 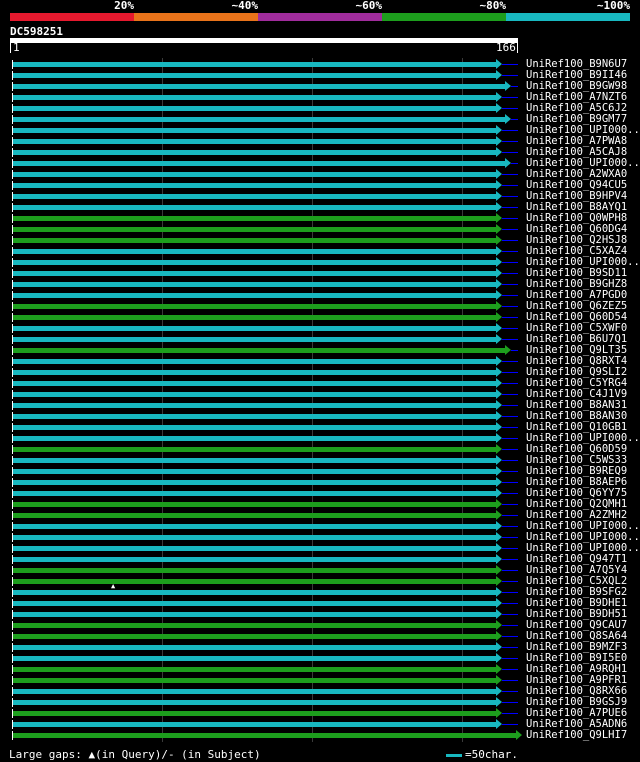 I want to click on ruler-start-tick, so click(x=10, y=48).